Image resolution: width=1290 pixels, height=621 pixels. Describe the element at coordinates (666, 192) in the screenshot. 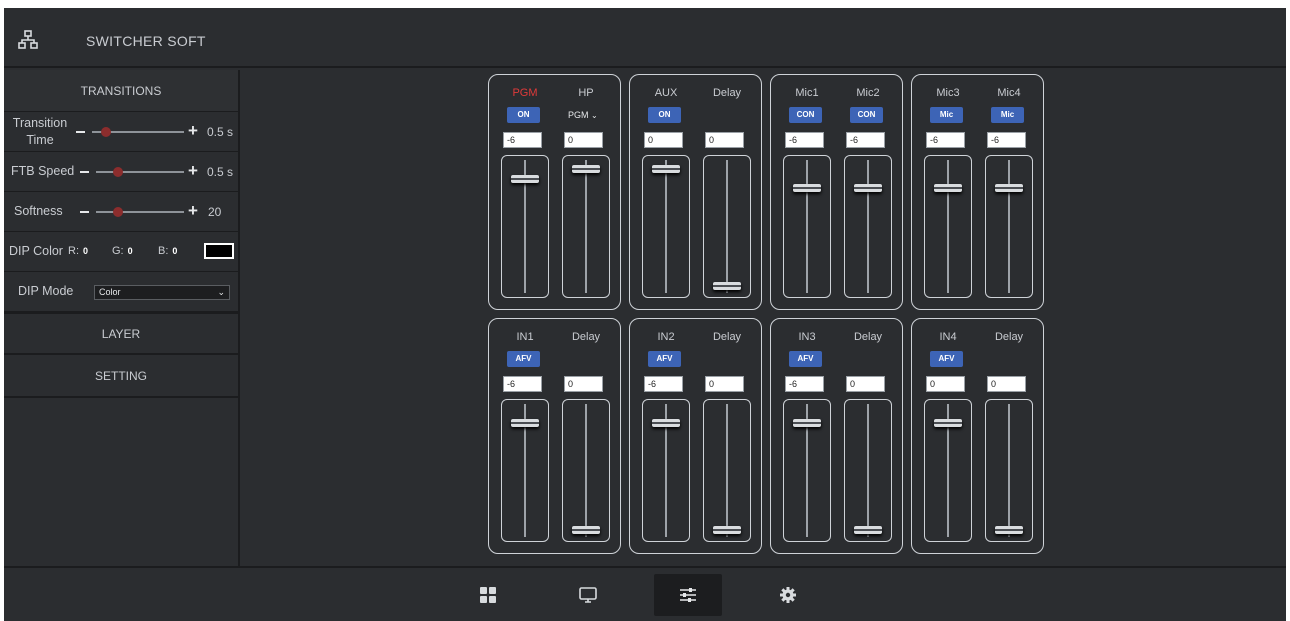

I see `channel-strip: AUX ON 0` at that location.